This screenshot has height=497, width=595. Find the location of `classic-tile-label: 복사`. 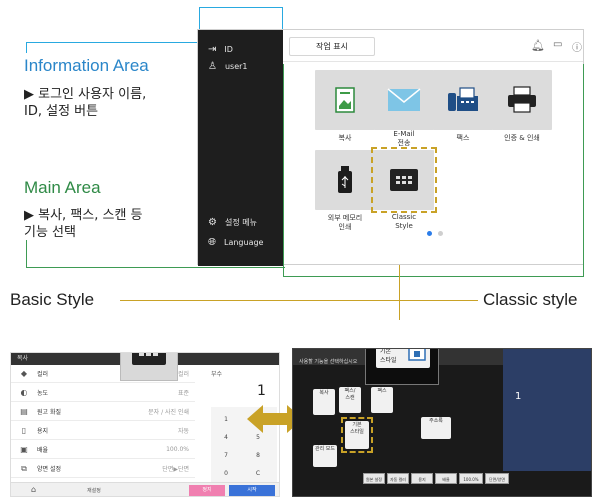

classic-tile-label: 복사 is located at coordinates (324, 393).